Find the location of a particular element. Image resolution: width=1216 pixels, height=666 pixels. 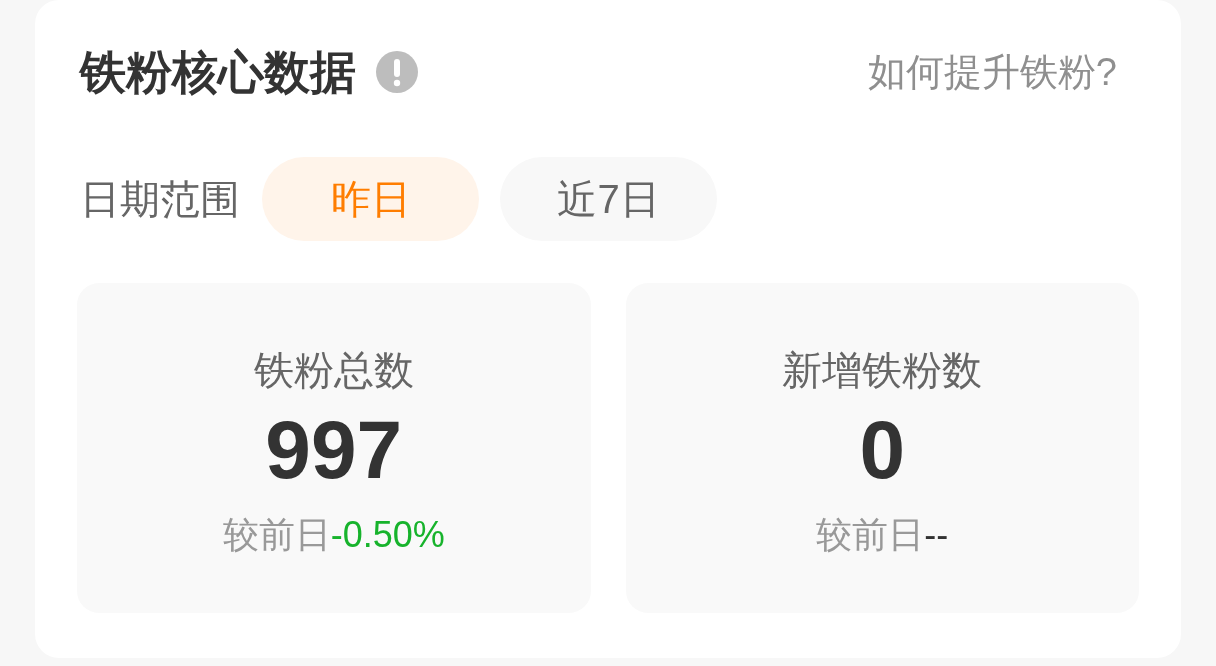

help-link: 如何提升铁粉? is located at coordinates (992, 72).